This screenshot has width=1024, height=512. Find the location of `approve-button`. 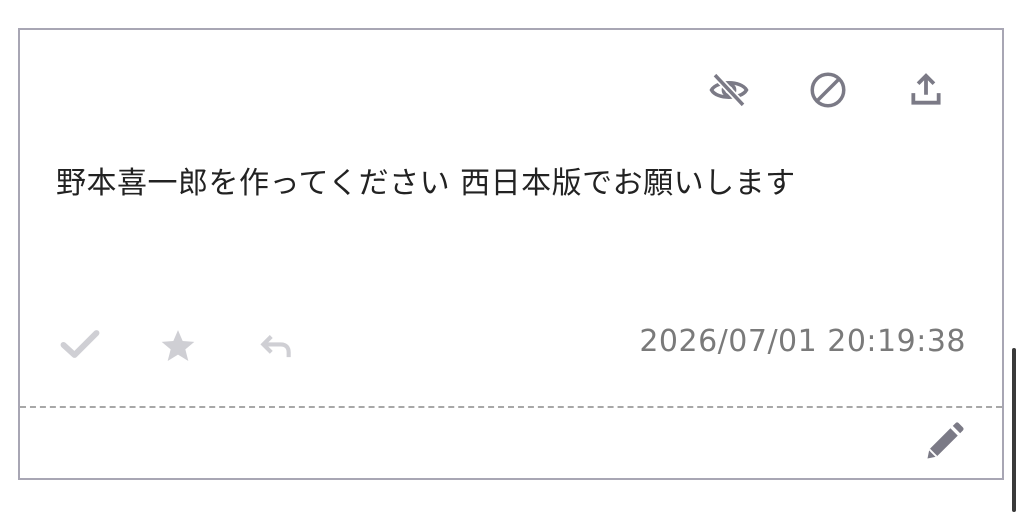

approve-button is located at coordinates (80, 344).